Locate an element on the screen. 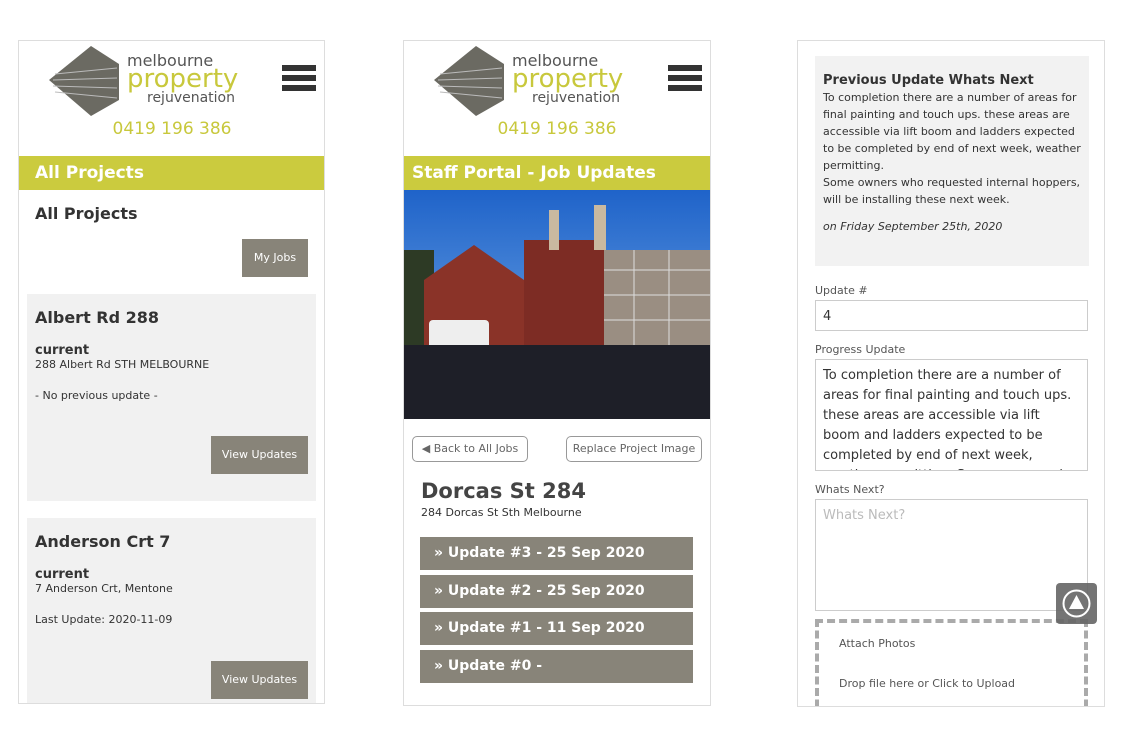 Image resolution: width=1122 pixels, height=746 pixels. page-title: All Projects is located at coordinates (86, 213).